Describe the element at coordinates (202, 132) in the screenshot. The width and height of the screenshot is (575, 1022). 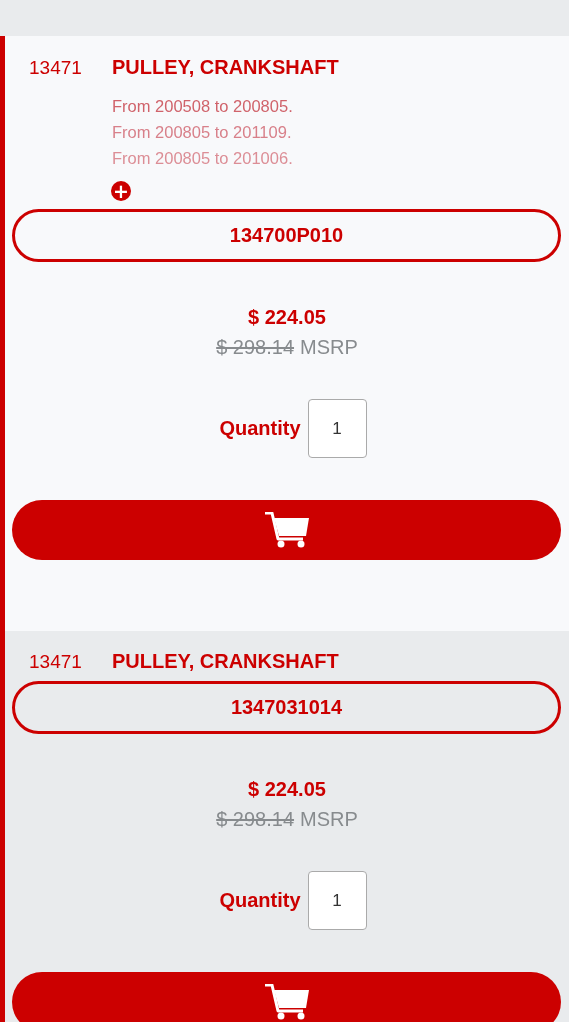
I see `fitment-note: From 200805 to 201109.` at that location.